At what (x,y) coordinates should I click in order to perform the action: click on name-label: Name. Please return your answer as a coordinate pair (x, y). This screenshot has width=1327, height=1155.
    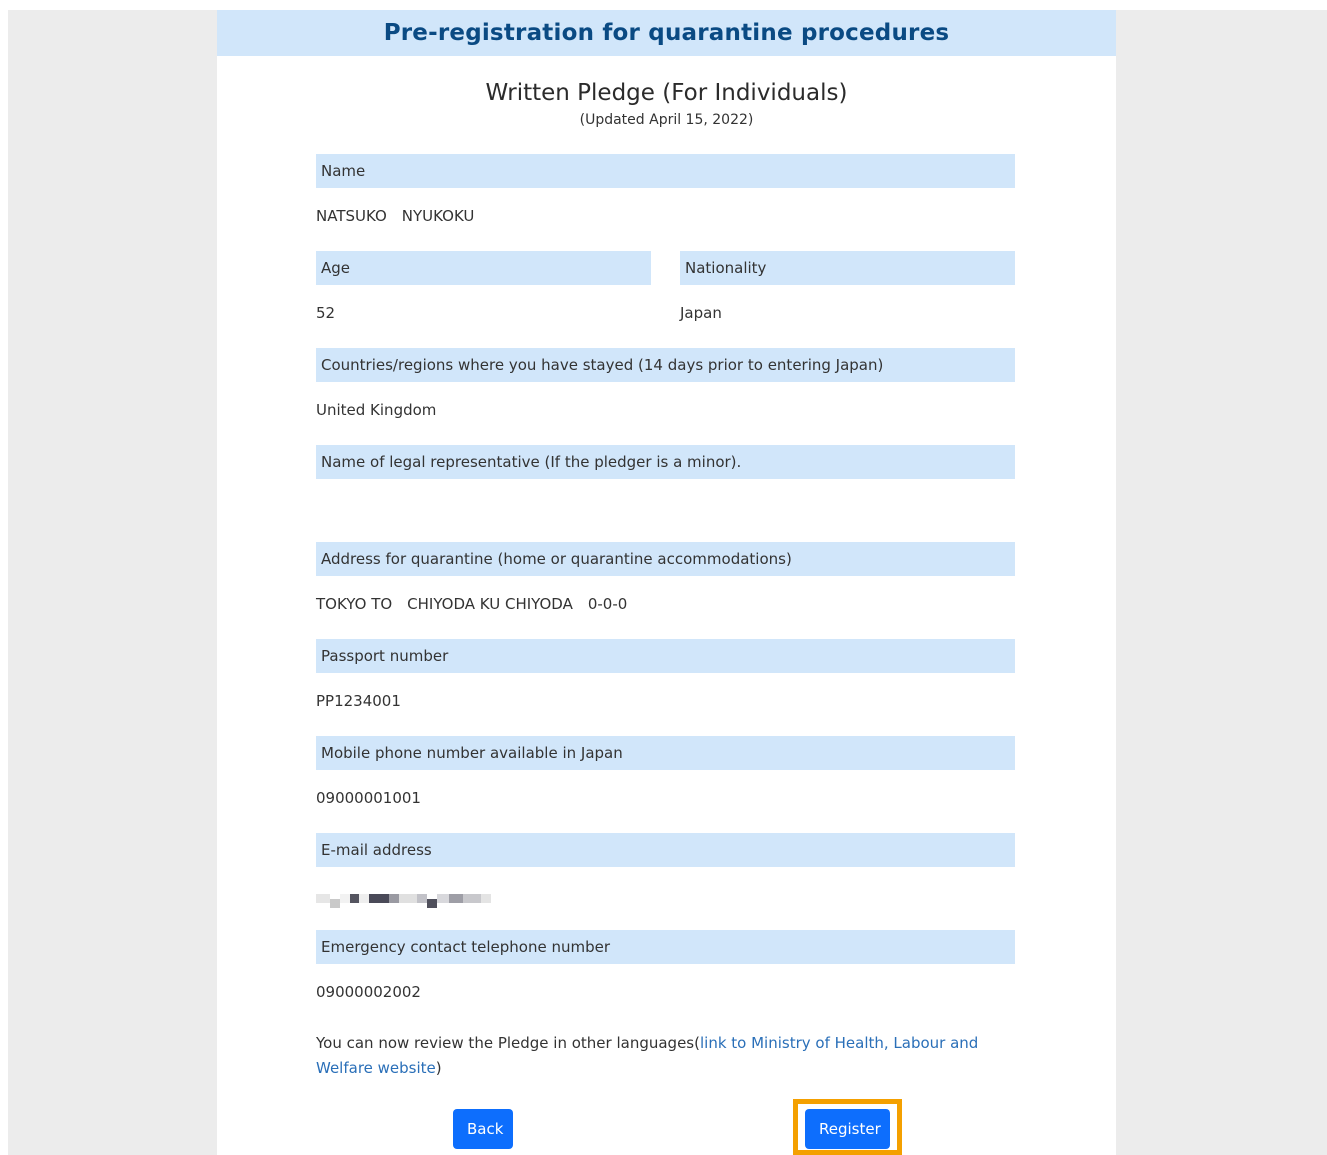
    Looking at the image, I should click on (665, 171).